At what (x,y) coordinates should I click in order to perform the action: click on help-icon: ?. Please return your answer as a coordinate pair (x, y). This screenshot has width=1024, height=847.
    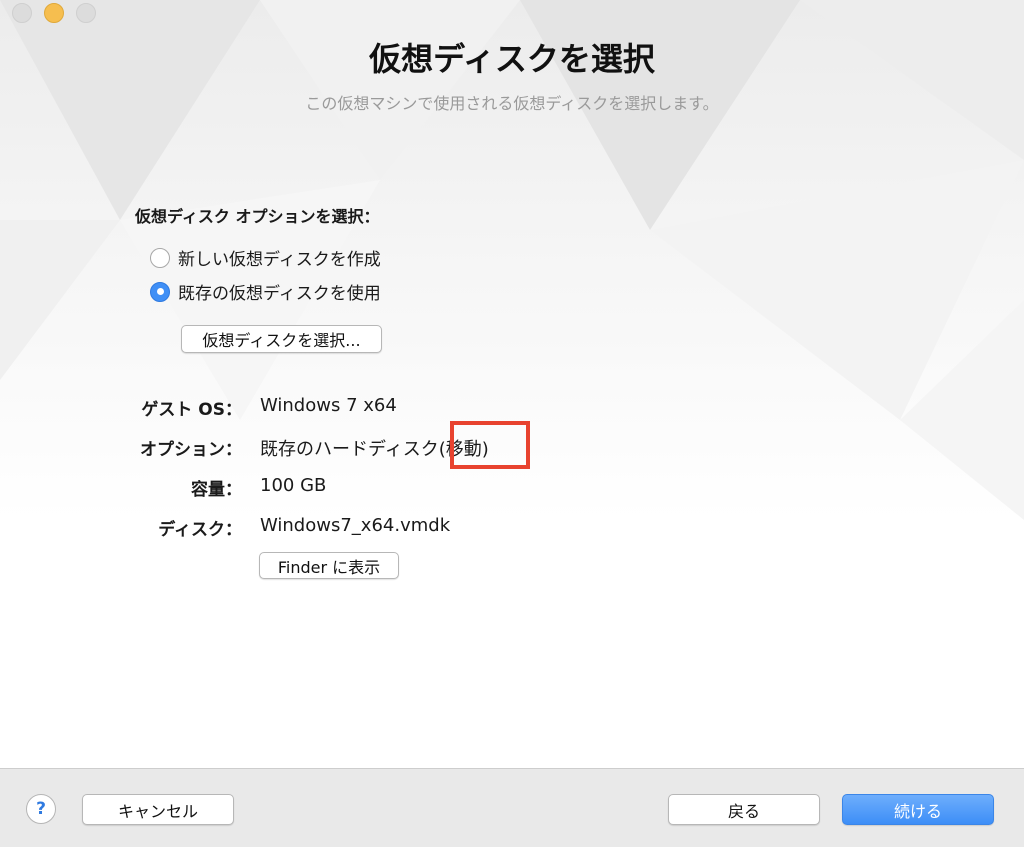
    Looking at the image, I should click on (41, 809).